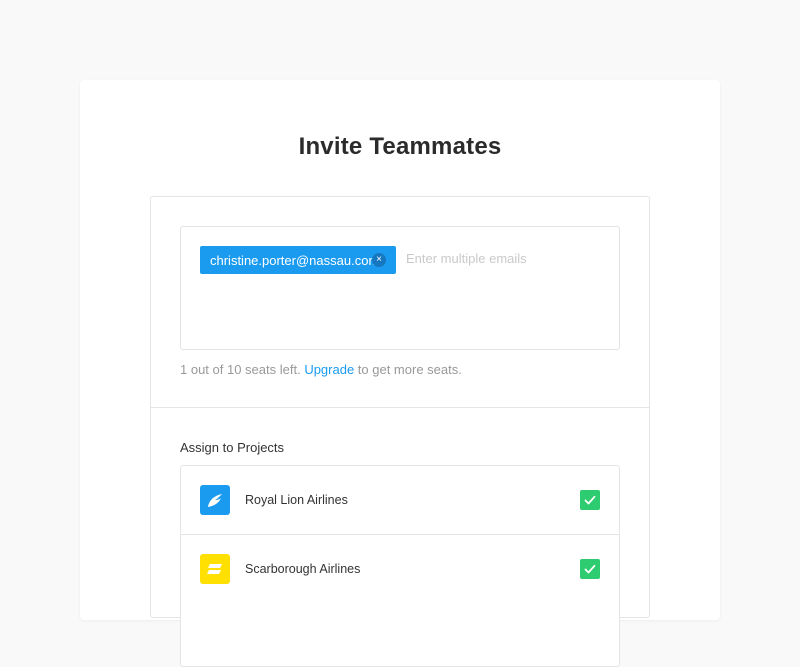 This screenshot has width=800, height=667. What do you see at coordinates (232, 447) in the screenshot?
I see `assign-projects-heading: Assign to Projects` at bounding box center [232, 447].